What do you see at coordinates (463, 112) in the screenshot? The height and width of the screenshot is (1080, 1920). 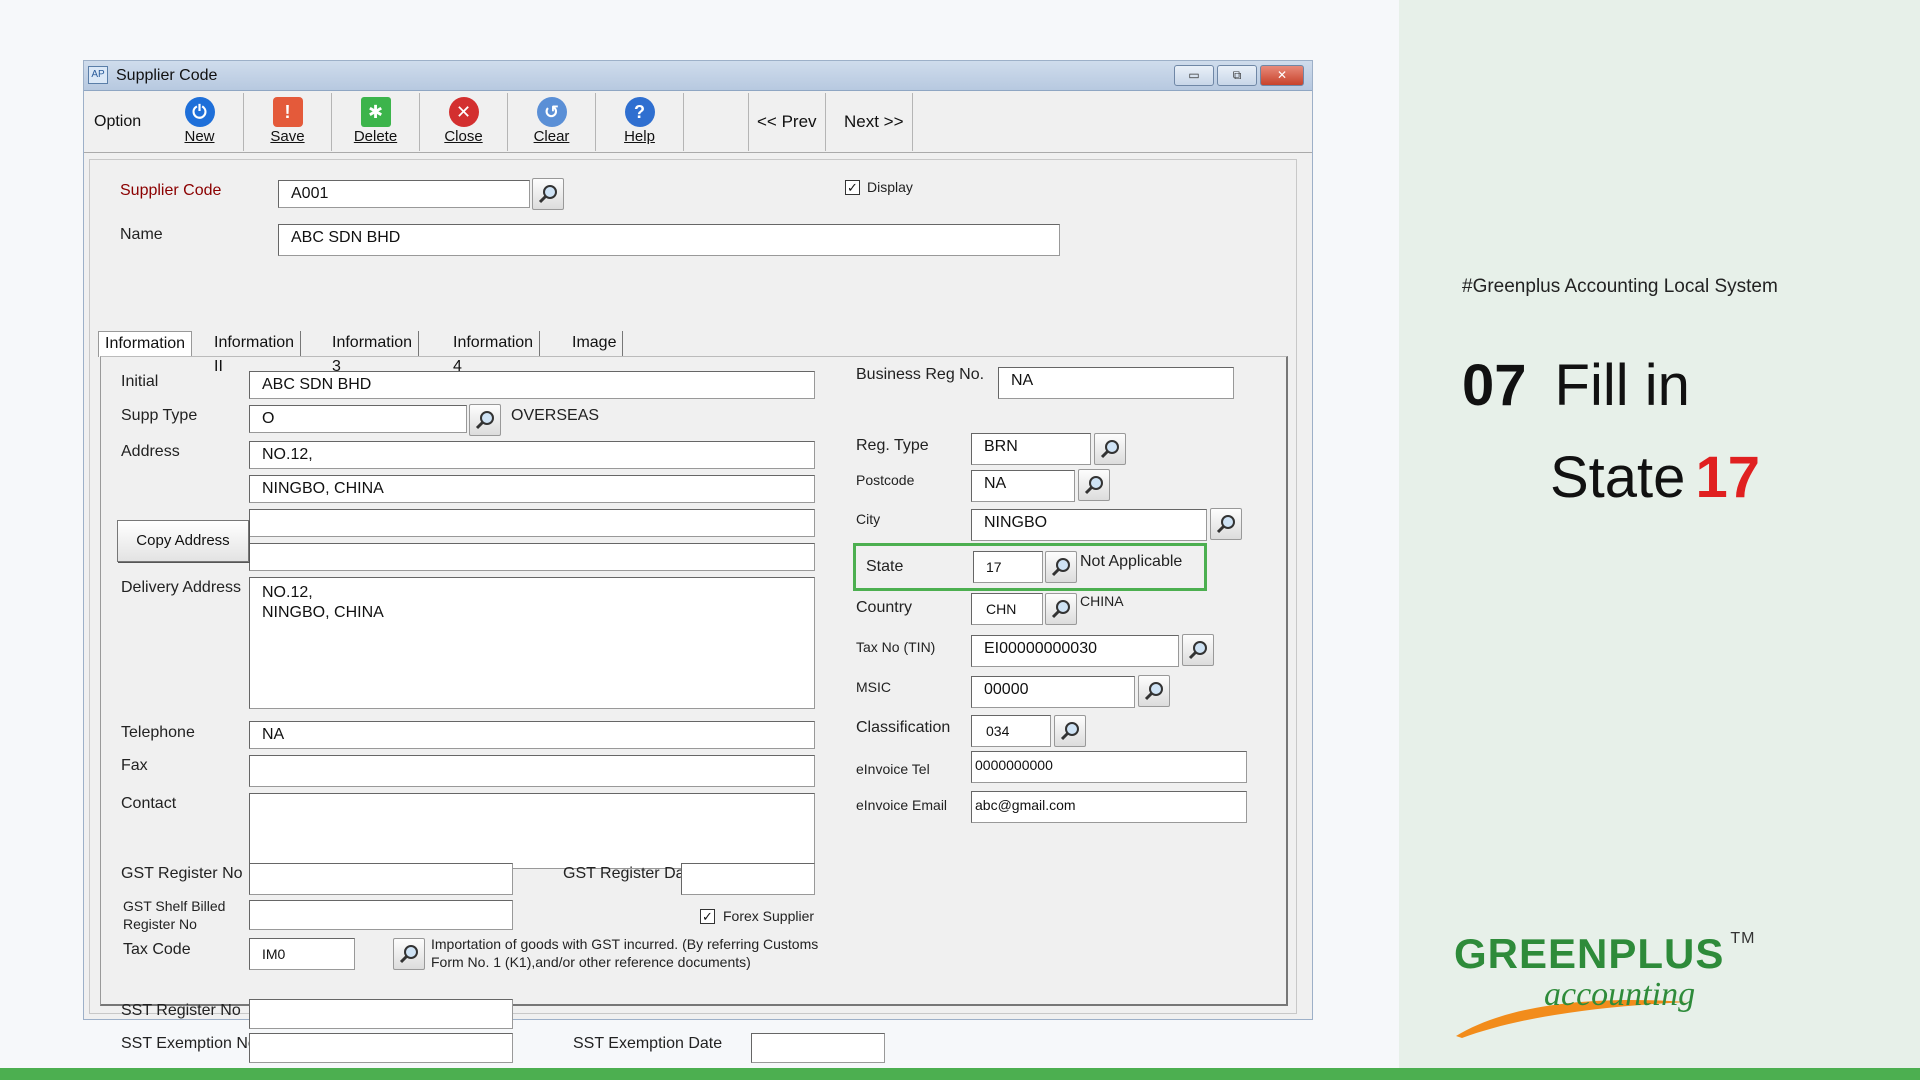 I see `close-icon: ✕` at bounding box center [463, 112].